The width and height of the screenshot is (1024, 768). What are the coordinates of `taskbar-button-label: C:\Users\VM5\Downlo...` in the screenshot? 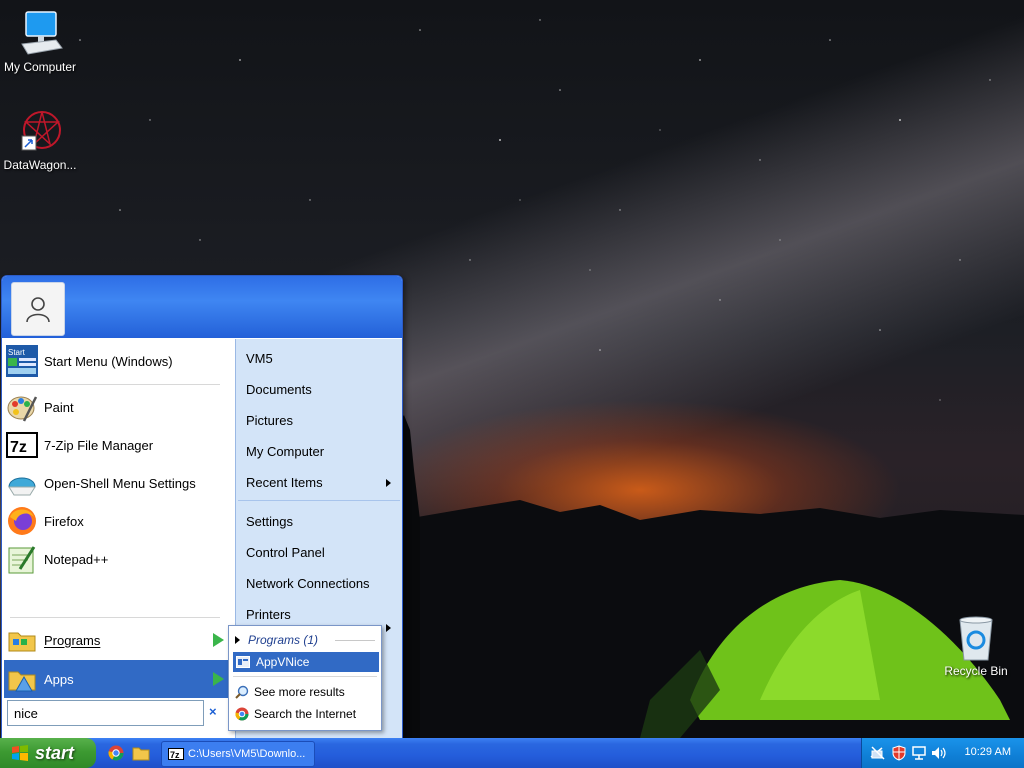 It's located at (247, 754).